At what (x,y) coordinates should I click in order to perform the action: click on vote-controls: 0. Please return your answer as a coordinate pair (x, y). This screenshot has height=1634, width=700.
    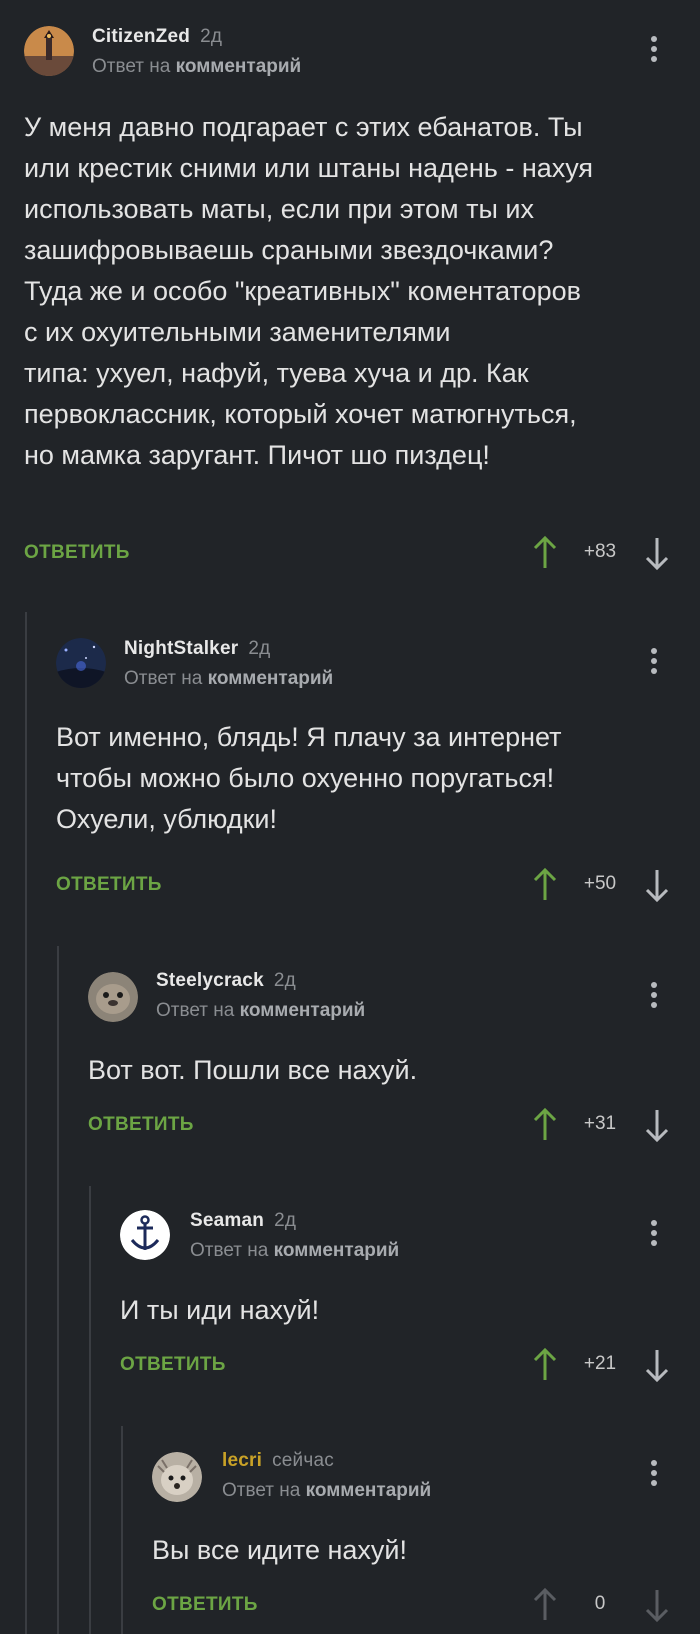
    Looking at the image, I should click on (603, 1605).